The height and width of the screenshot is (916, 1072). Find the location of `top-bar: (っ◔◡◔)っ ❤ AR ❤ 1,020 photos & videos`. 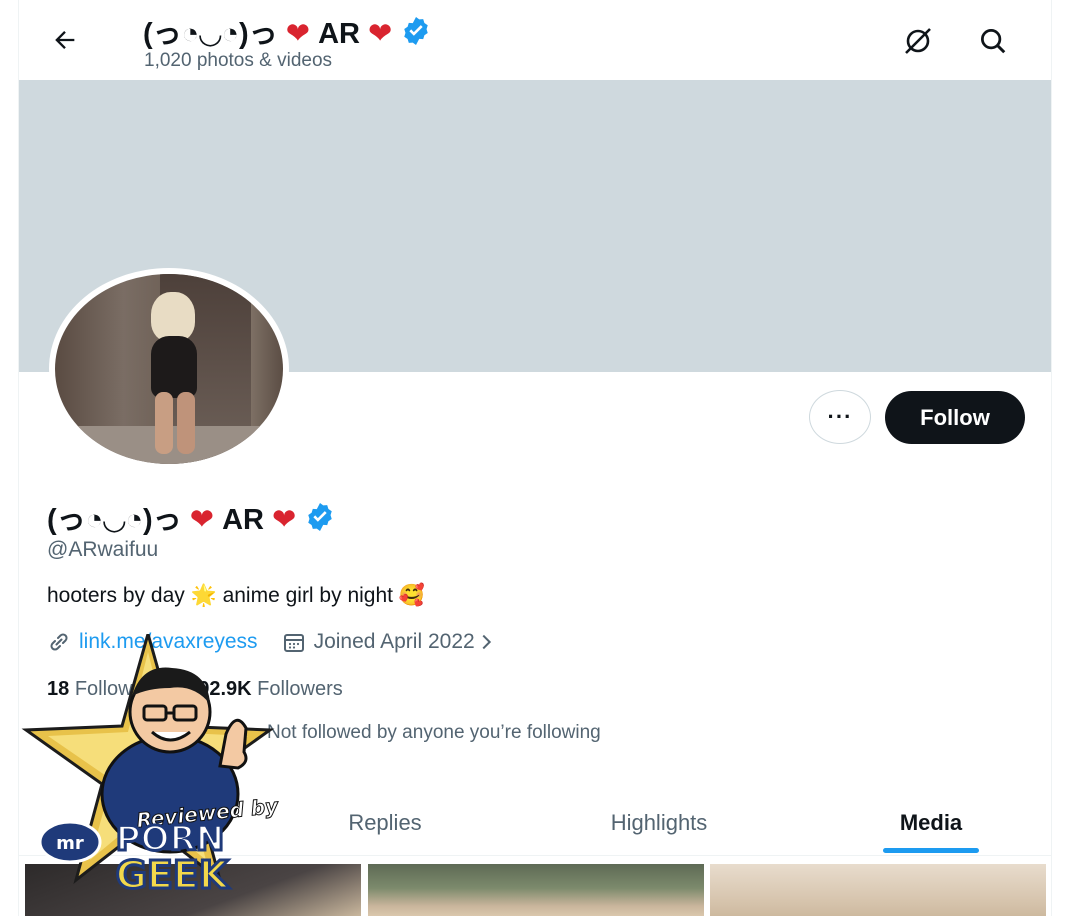

top-bar: (っ◔◡◔)っ ❤ AR ❤ 1,020 photos & videos is located at coordinates (535, 40).